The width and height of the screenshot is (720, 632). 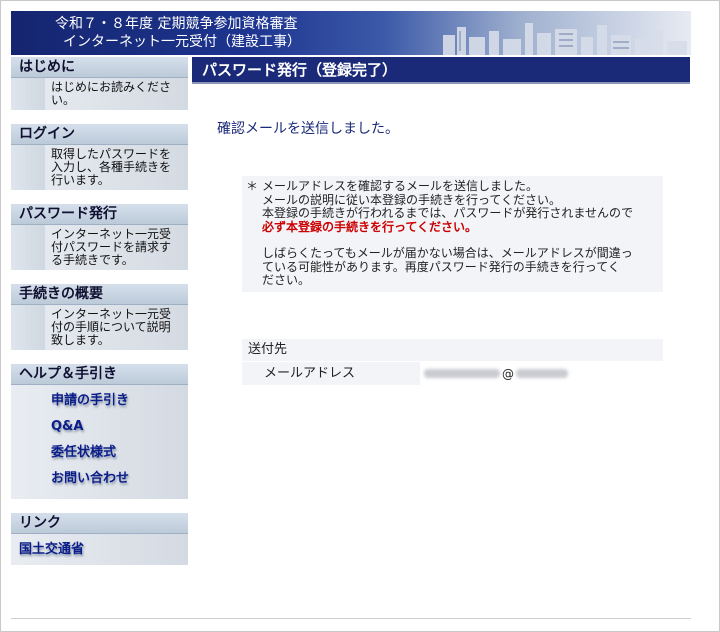 What do you see at coordinates (565, 39) in the screenshot?
I see `city-skyline-icon` at bounding box center [565, 39].